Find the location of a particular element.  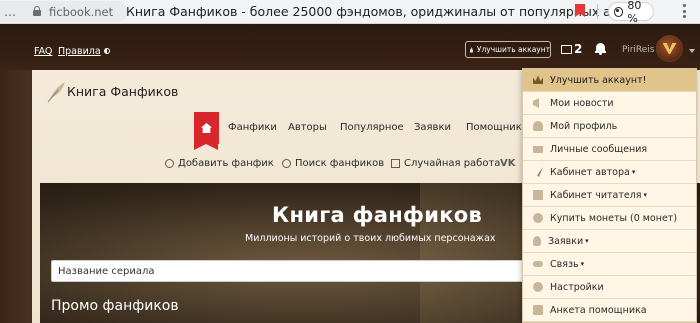

avatar-logo-icon is located at coordinates (669, 48).